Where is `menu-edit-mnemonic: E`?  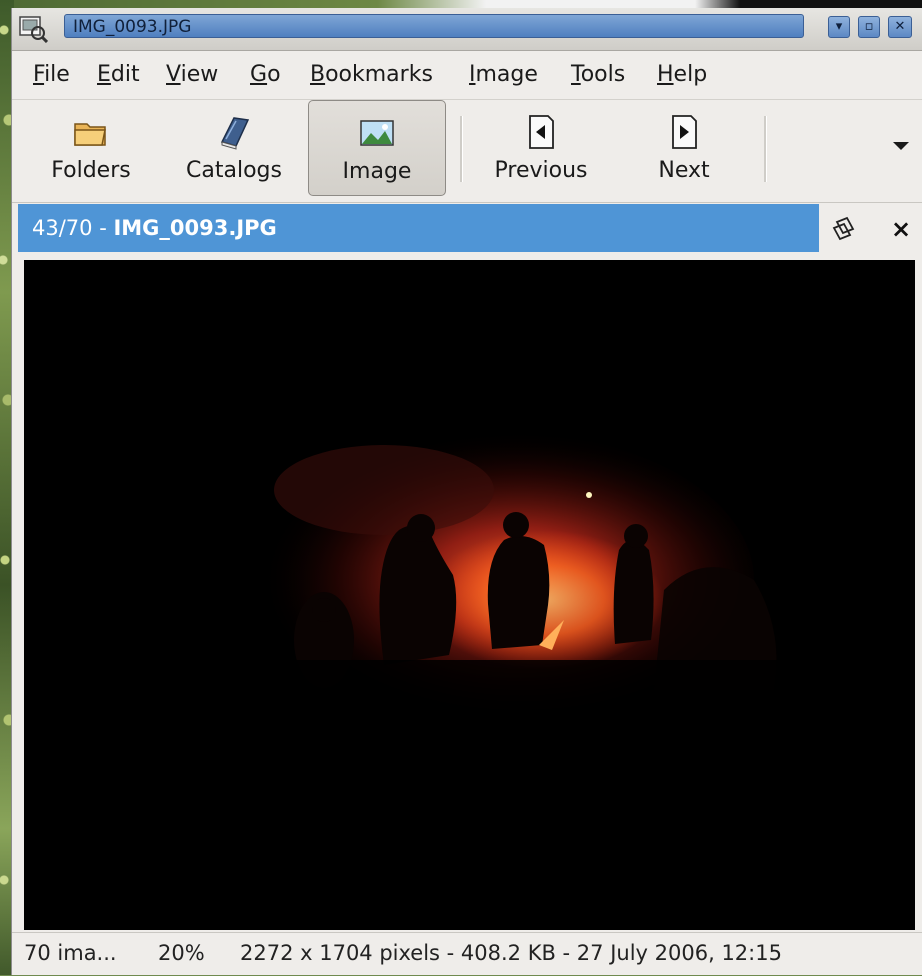 menu-edit-mnemonic: E is located at coordinates (104, 74).